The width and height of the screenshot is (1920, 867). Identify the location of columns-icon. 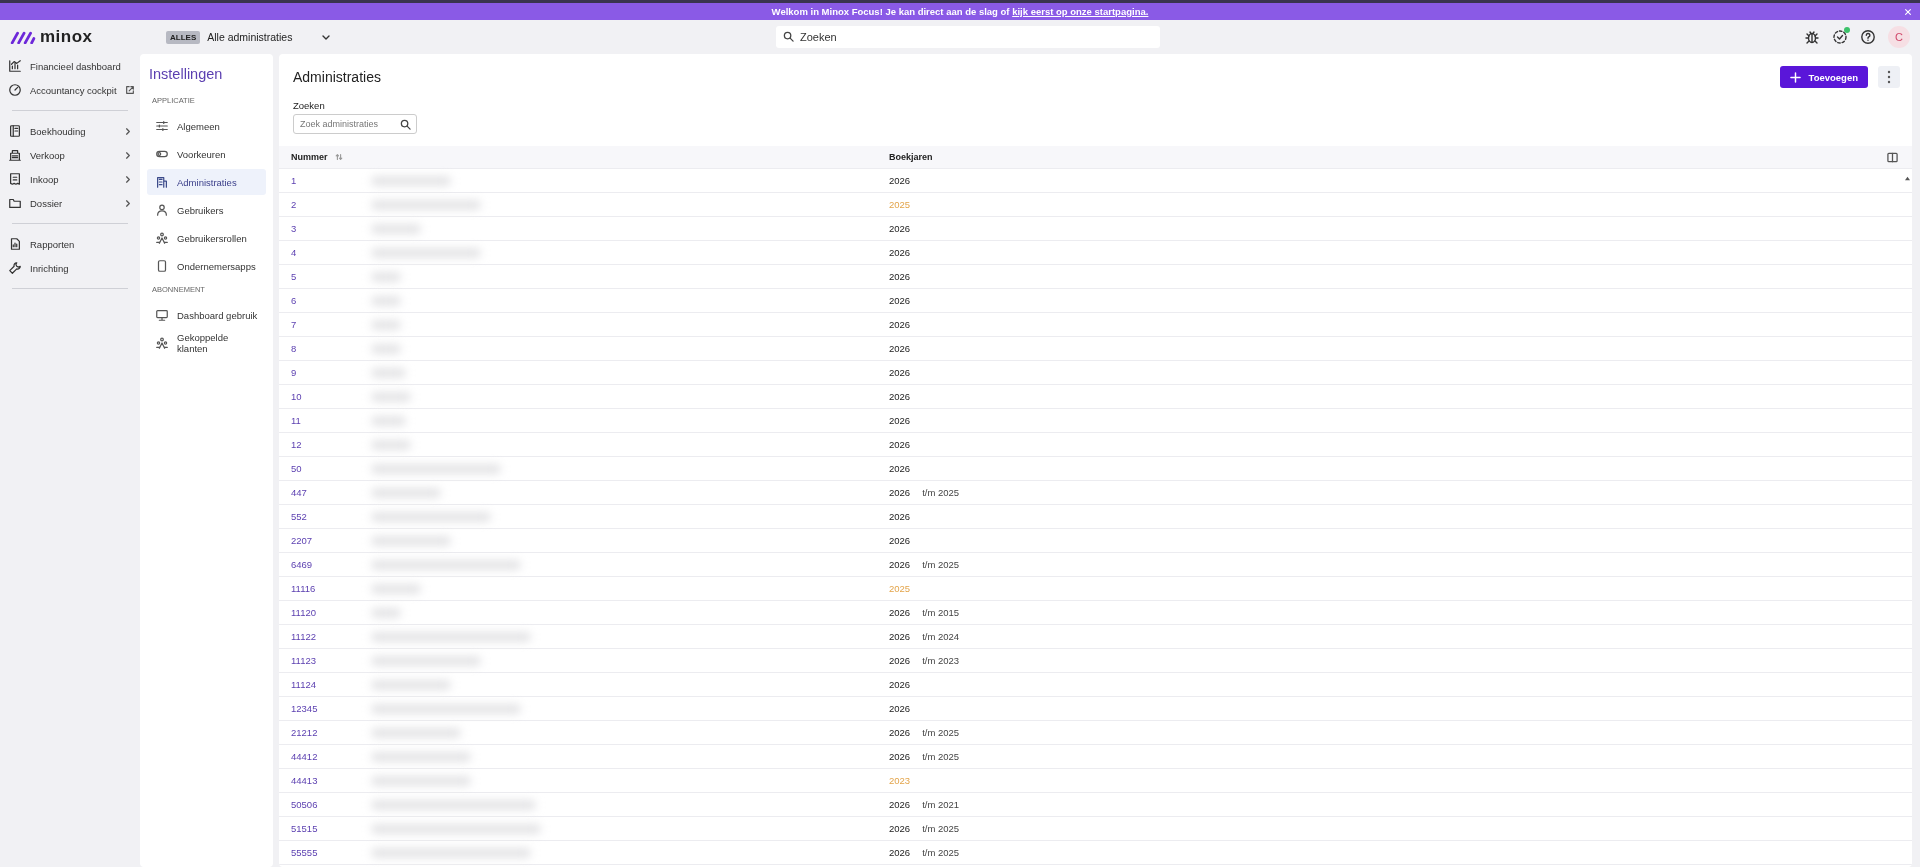
(1892, 157).